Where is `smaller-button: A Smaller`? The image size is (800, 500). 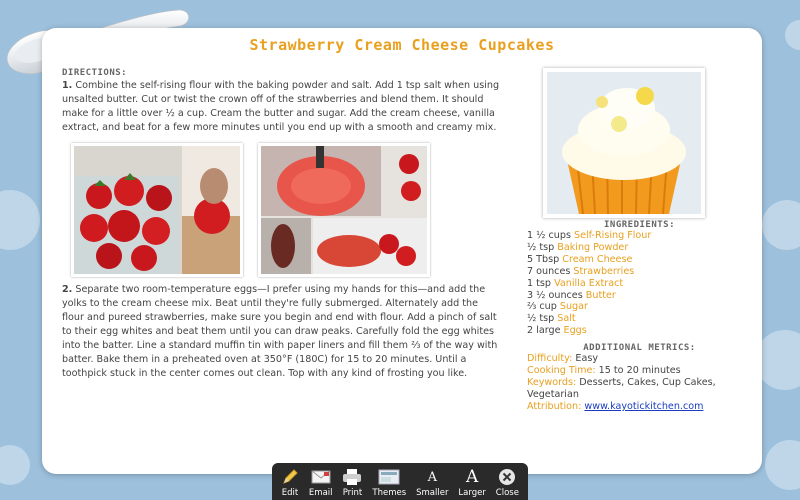
smaller-button: A Smaller is located at coordinates (432, 481).